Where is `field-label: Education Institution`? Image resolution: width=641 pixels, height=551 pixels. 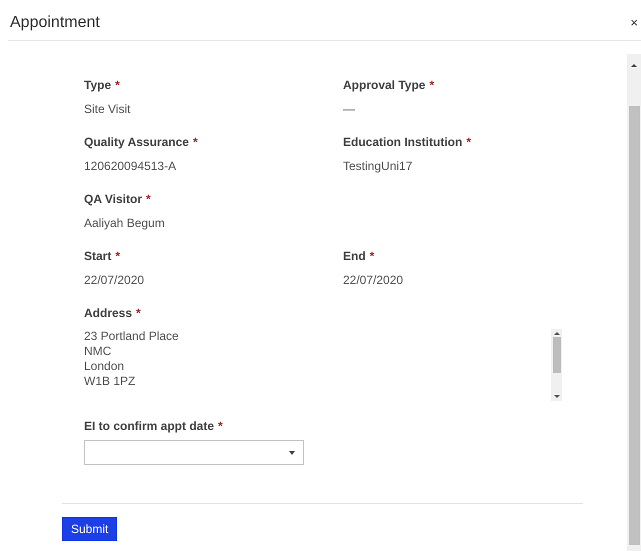 field-label: Education Institution is located at coordinates (402, 142).